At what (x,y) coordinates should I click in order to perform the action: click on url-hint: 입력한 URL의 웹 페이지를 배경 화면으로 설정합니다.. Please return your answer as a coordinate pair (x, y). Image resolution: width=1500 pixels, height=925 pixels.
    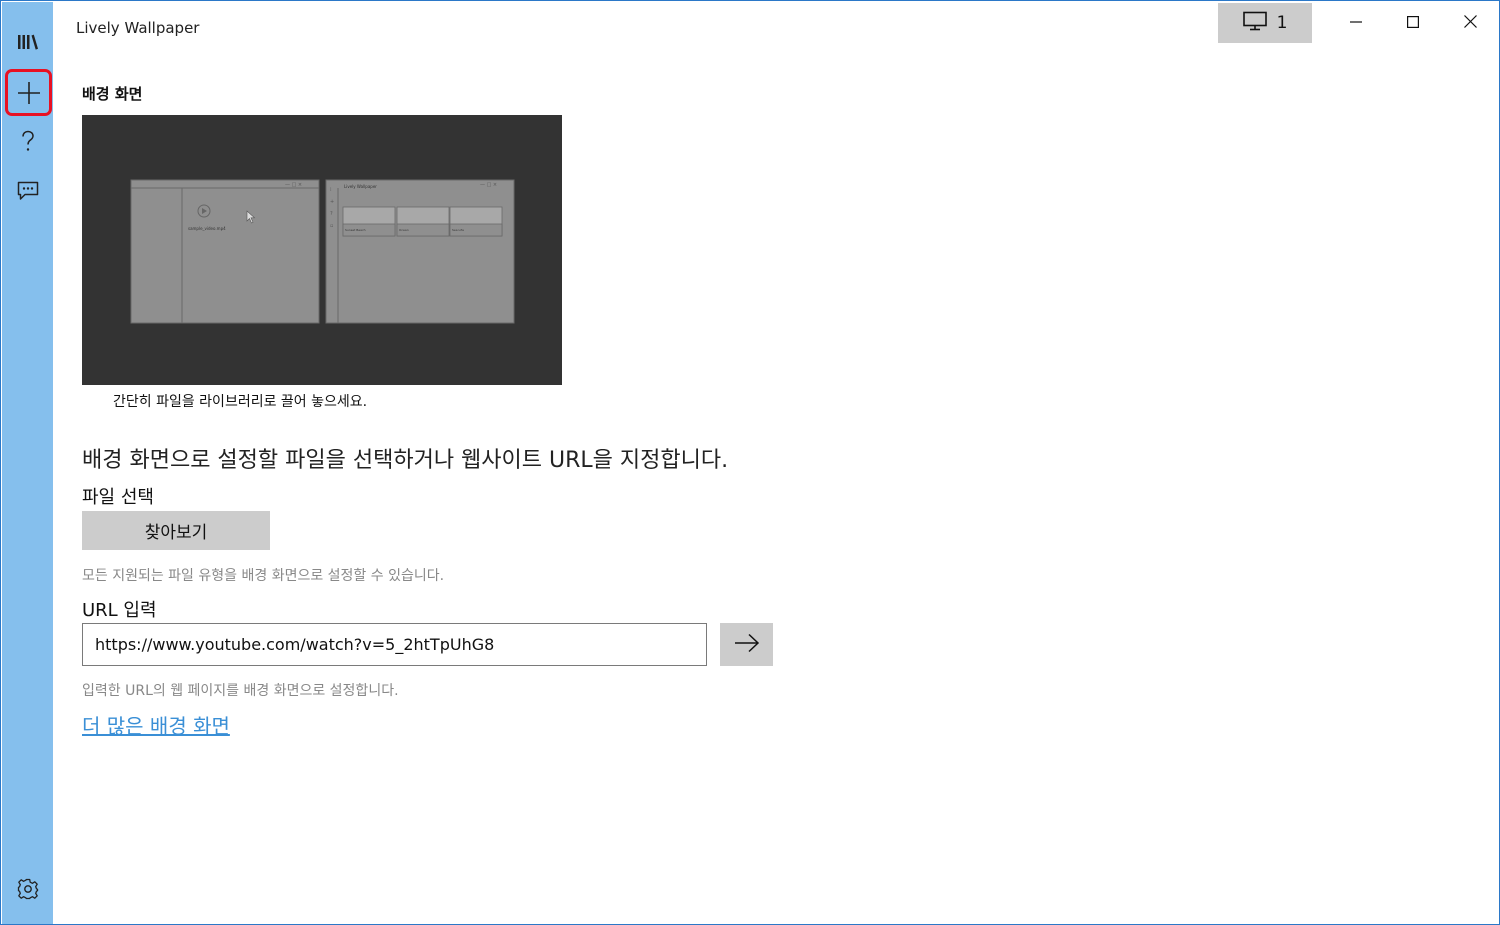
    Looking at the image, I should click on (240, 691).